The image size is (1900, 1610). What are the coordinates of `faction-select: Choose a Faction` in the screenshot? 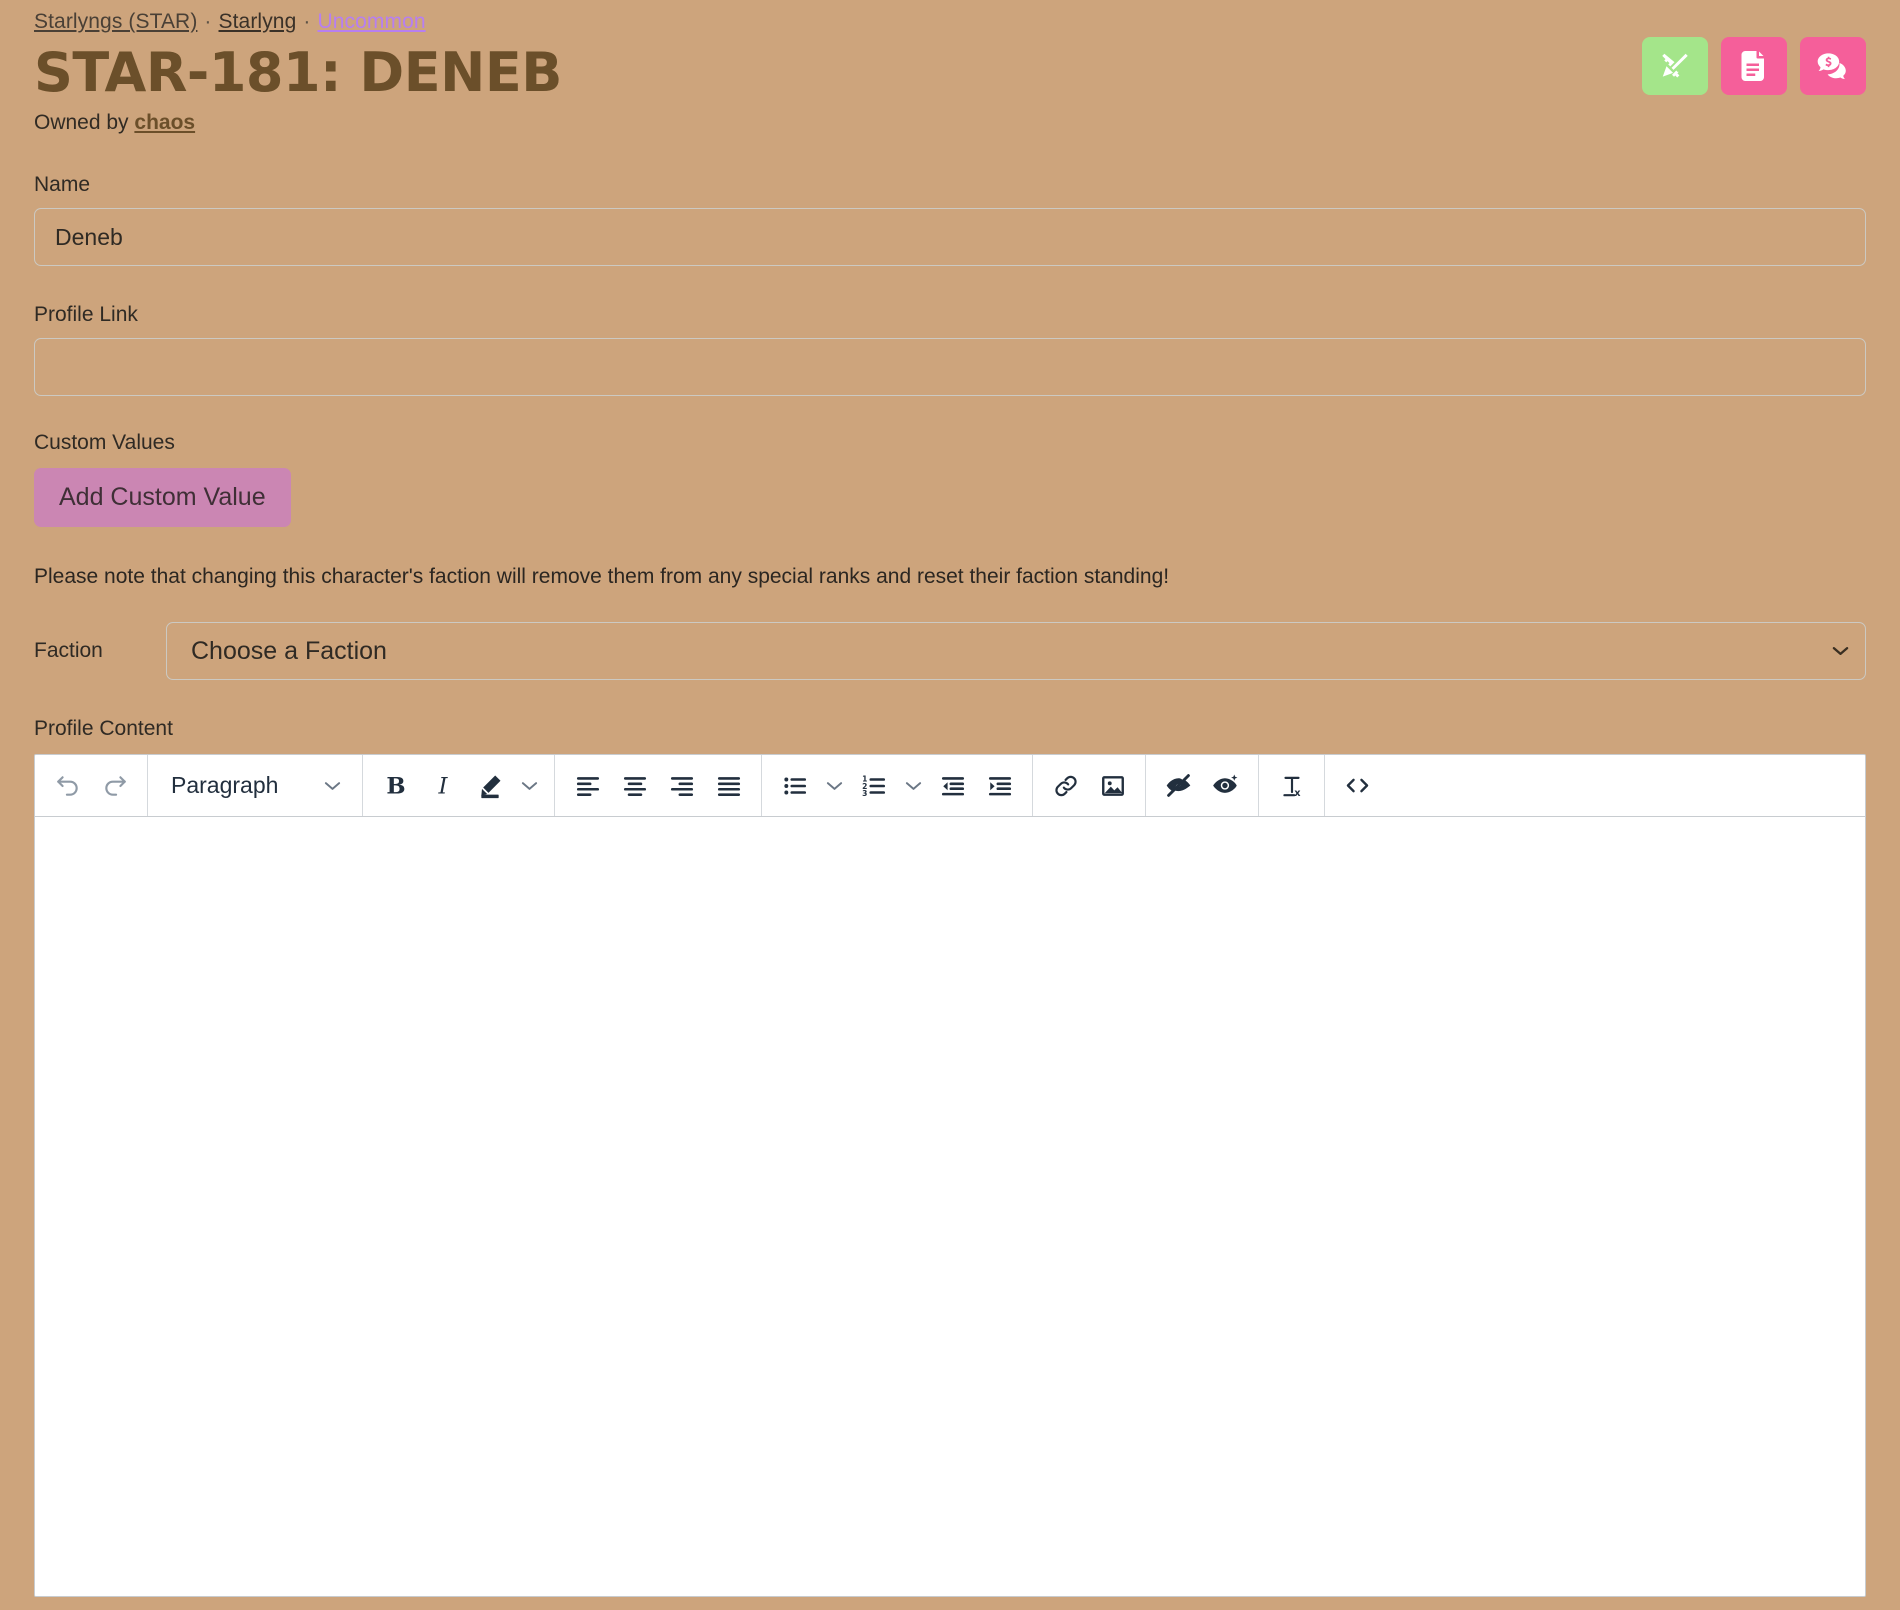 It's located at (1016, 651).